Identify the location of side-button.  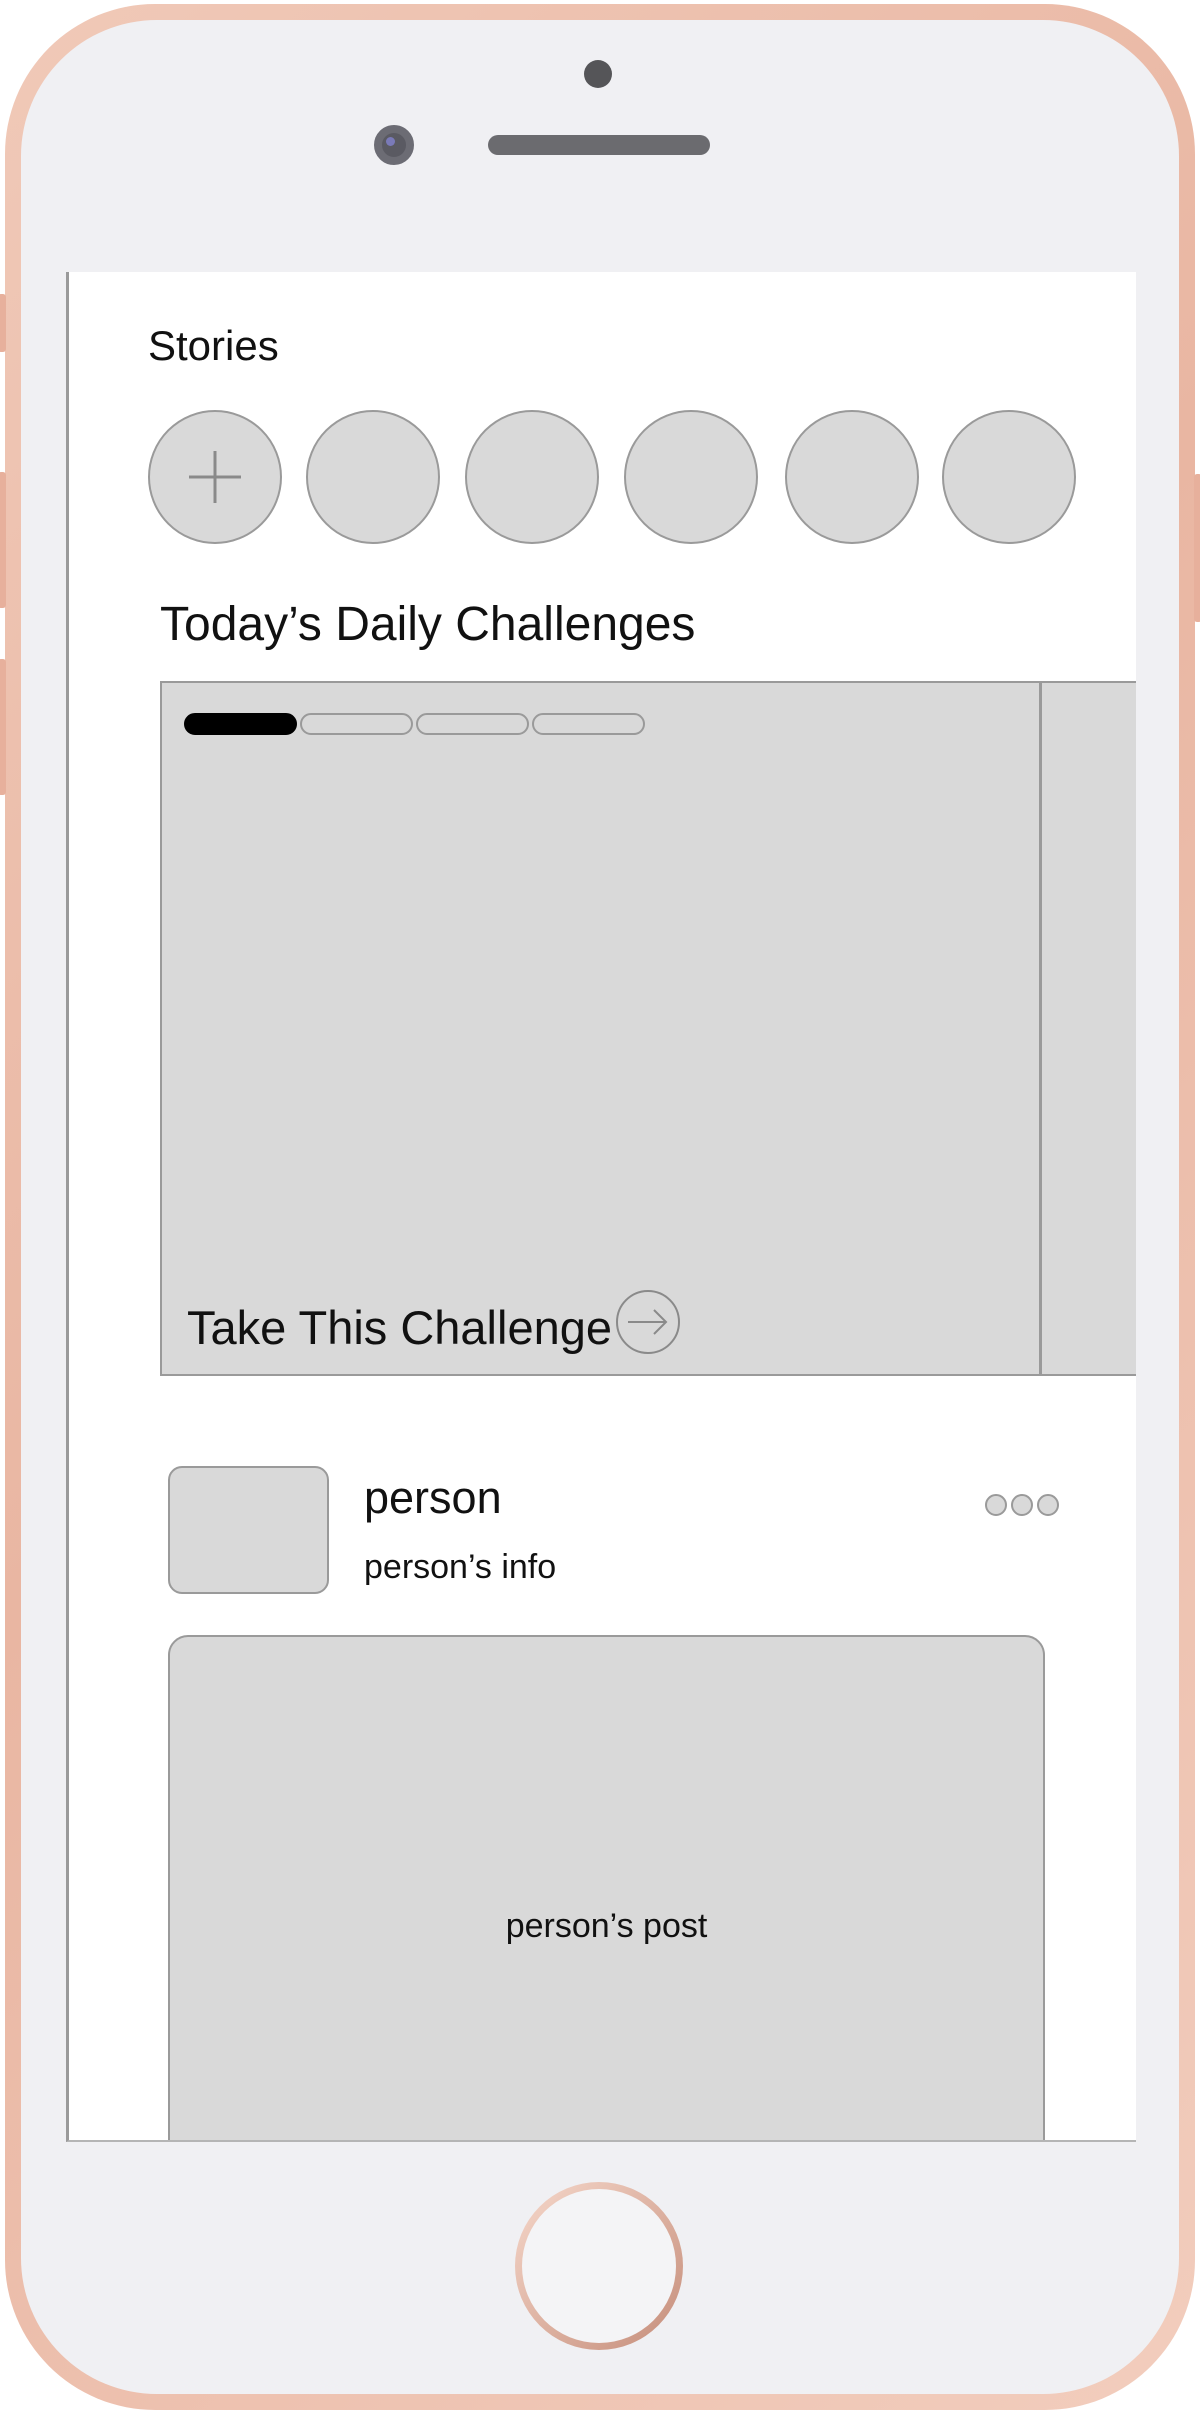
(3, 323).